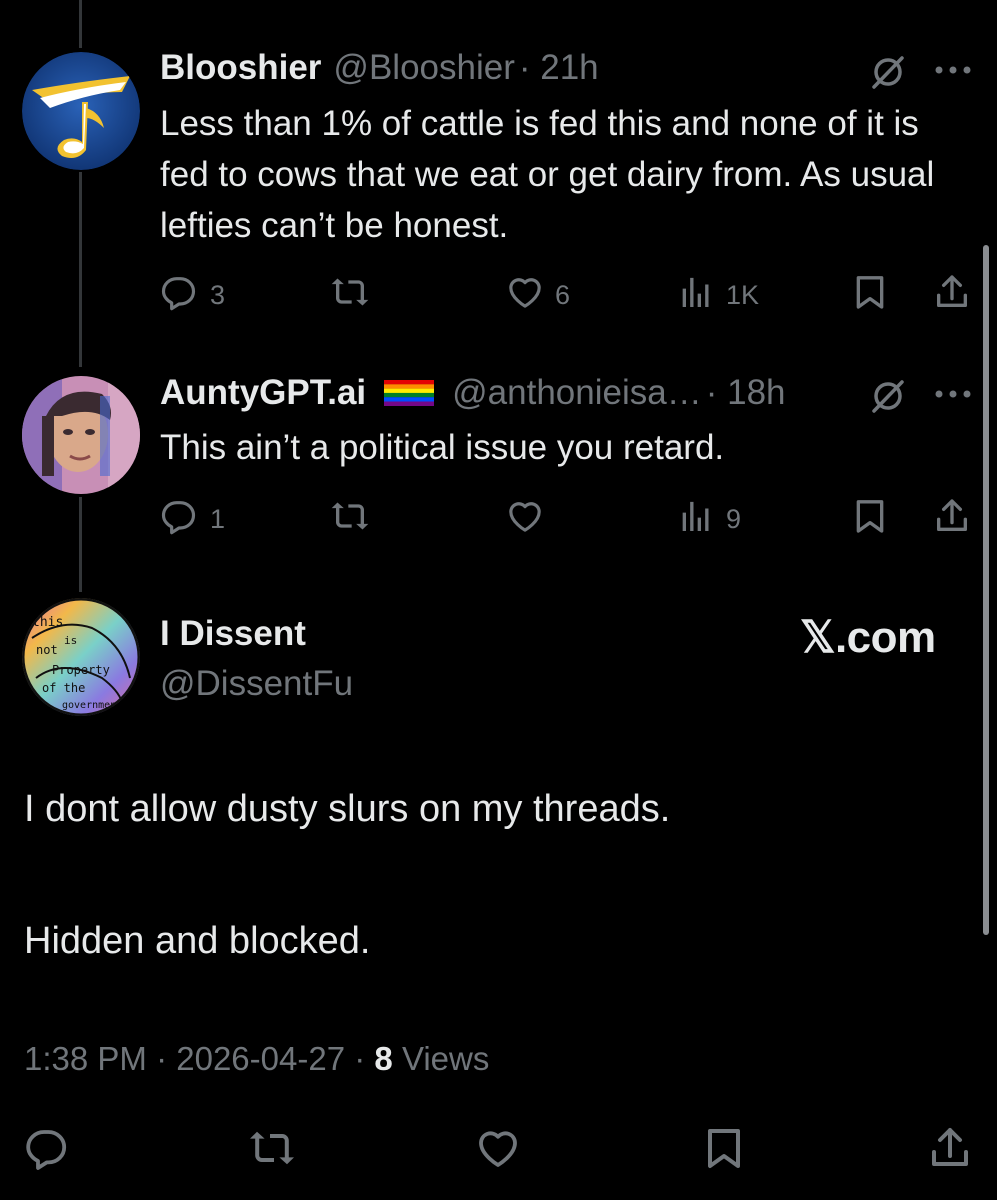  Describe the element at coordinates (240, 68) in the screenshot. I see `author-name: Blooshier` at that location.